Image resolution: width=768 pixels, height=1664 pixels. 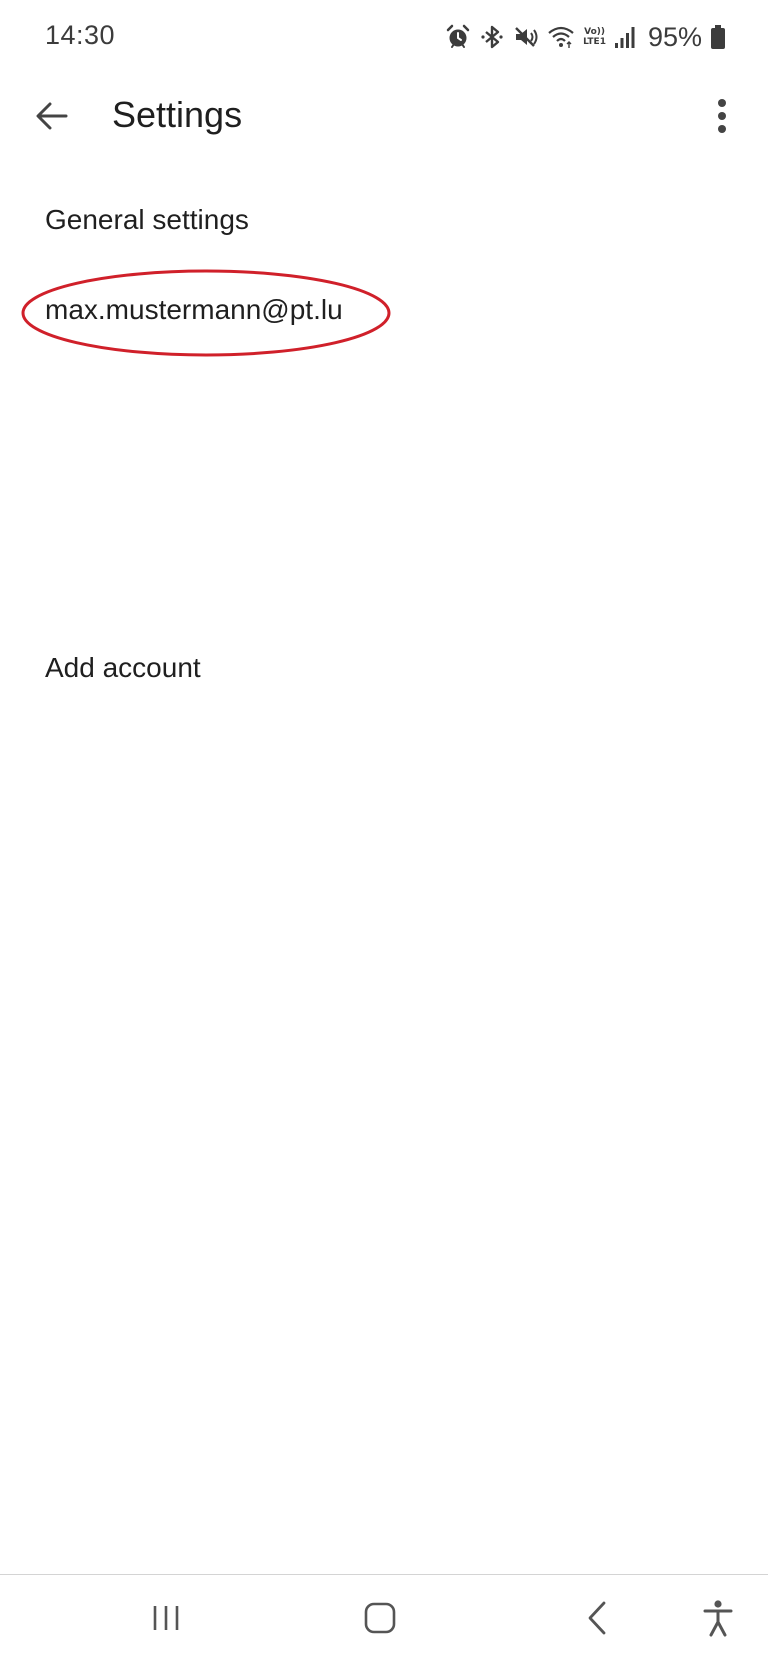 I want to click on more-vertical-icon, so click(x=722, y=118).